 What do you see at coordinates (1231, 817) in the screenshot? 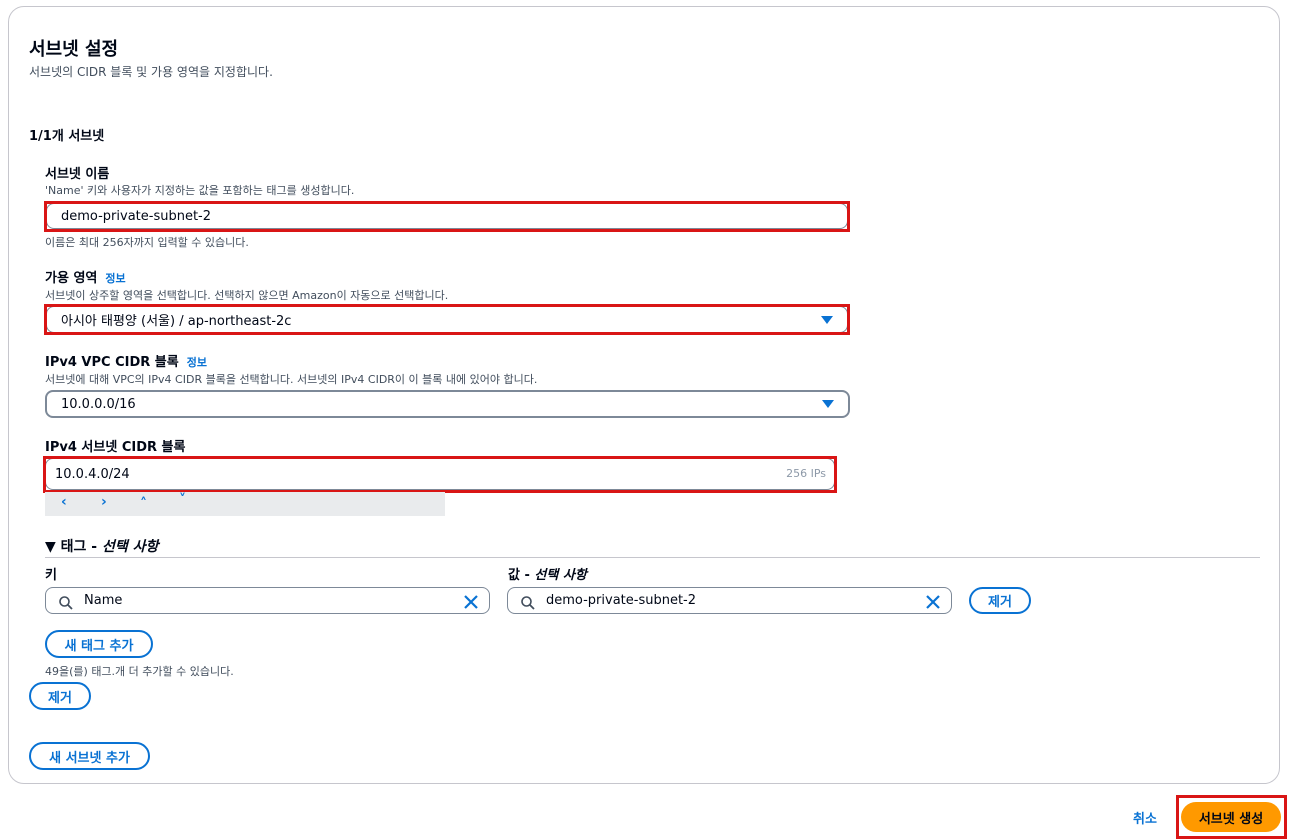
I see `create-subnet-button: 서브넷 생성` at bounding box center [1231, 817].